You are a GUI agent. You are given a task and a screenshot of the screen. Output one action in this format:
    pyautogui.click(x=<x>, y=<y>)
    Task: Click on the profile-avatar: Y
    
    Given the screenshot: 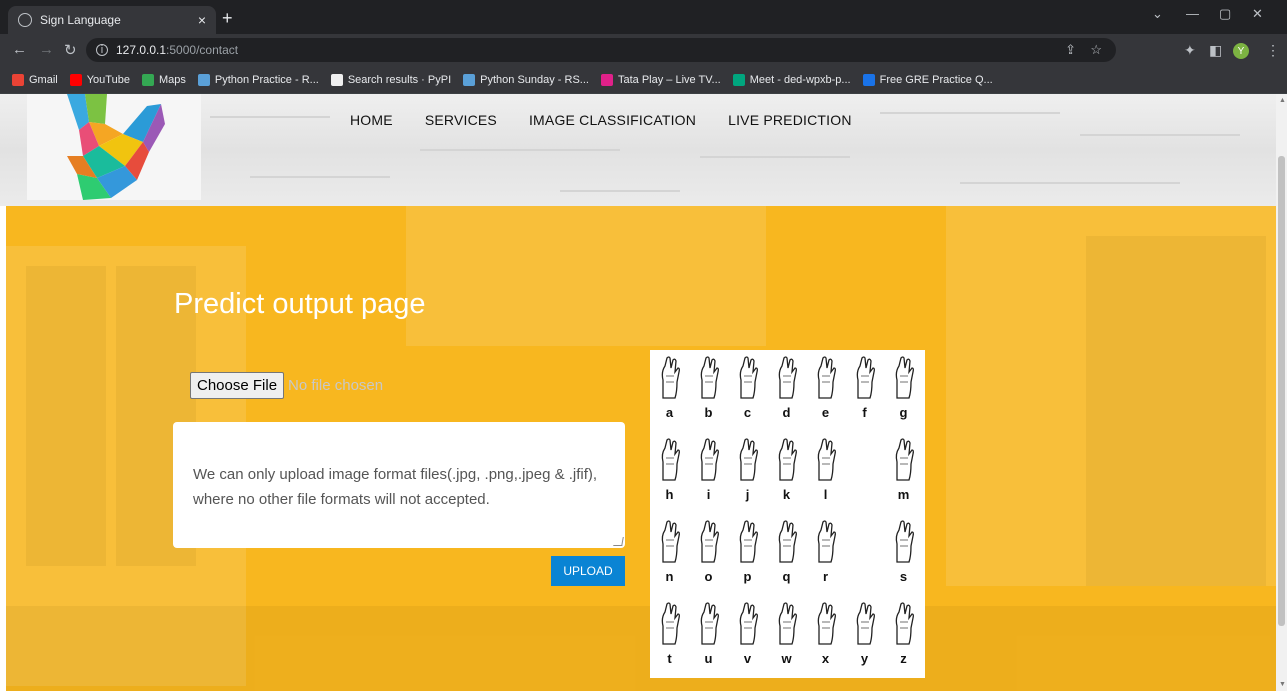 What is the action you would take?
    pyautogui.click(x=1241, y=51)
    